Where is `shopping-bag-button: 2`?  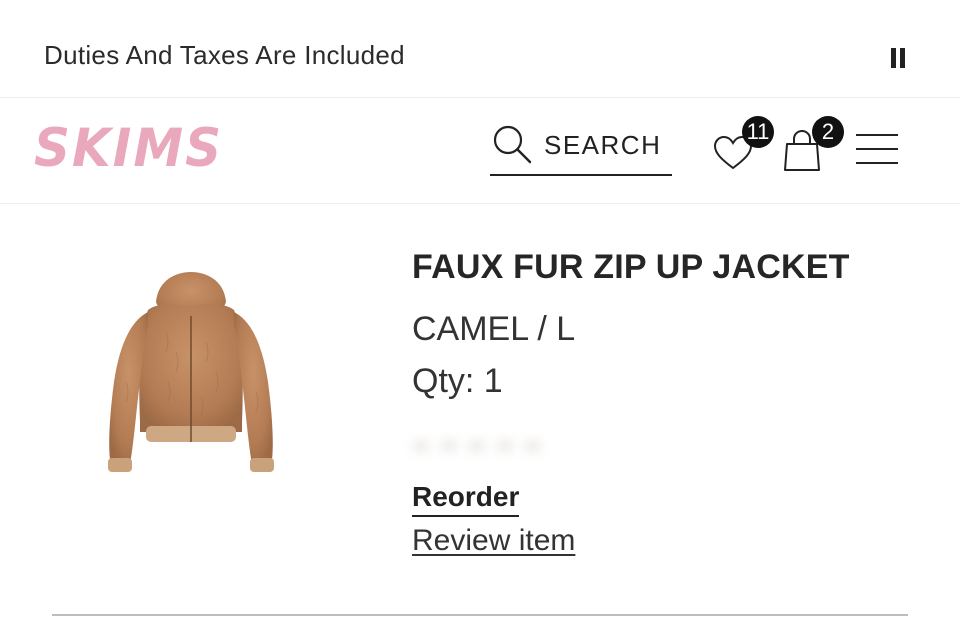 shopping-bag-button: 2 is located at coordinates (816, 146).